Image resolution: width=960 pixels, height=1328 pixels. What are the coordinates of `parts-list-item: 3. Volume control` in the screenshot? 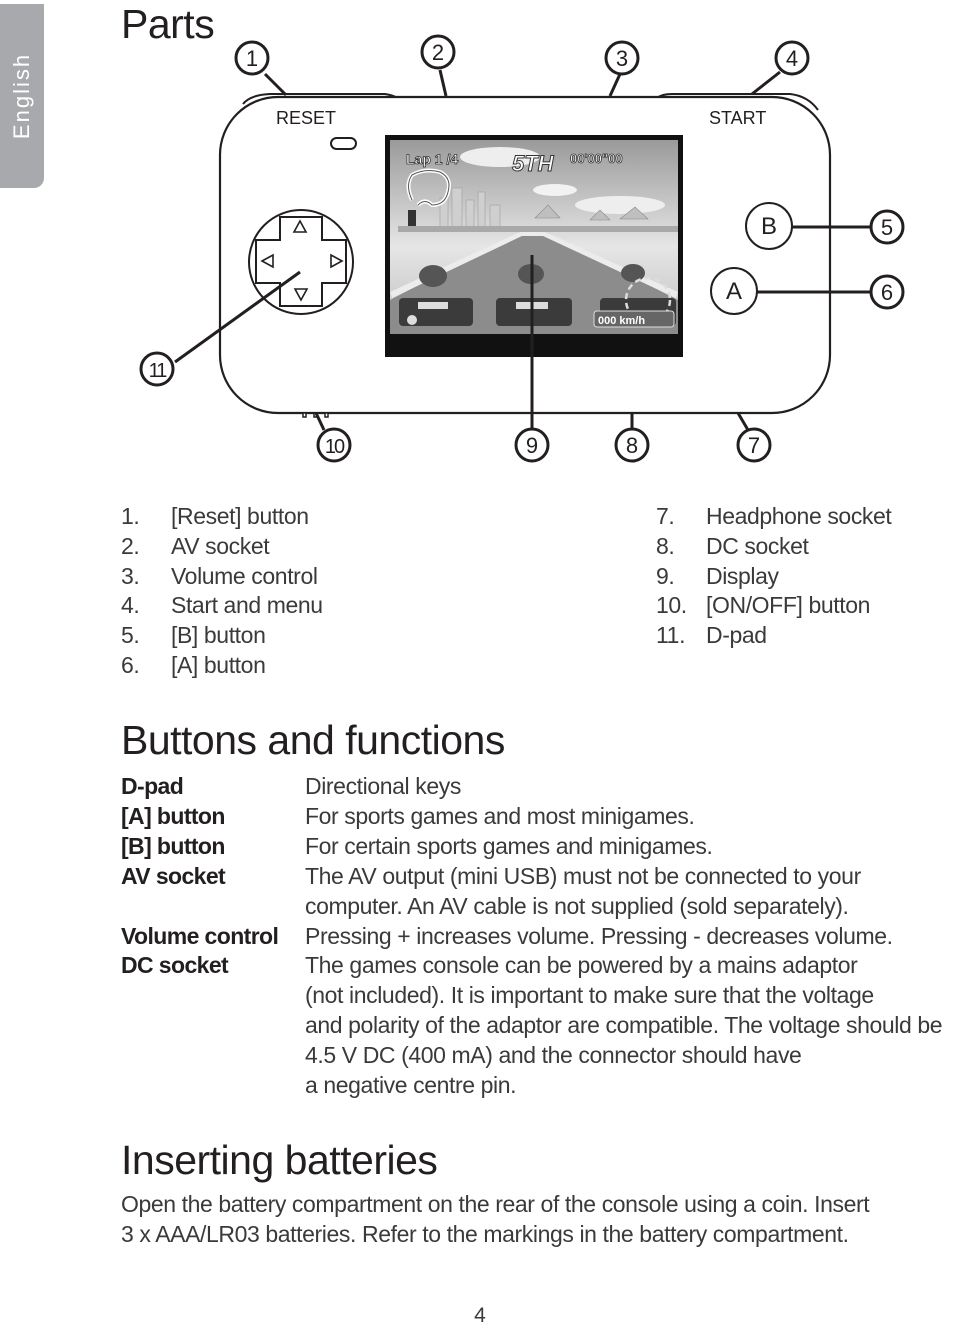 It's located at (222, 577).